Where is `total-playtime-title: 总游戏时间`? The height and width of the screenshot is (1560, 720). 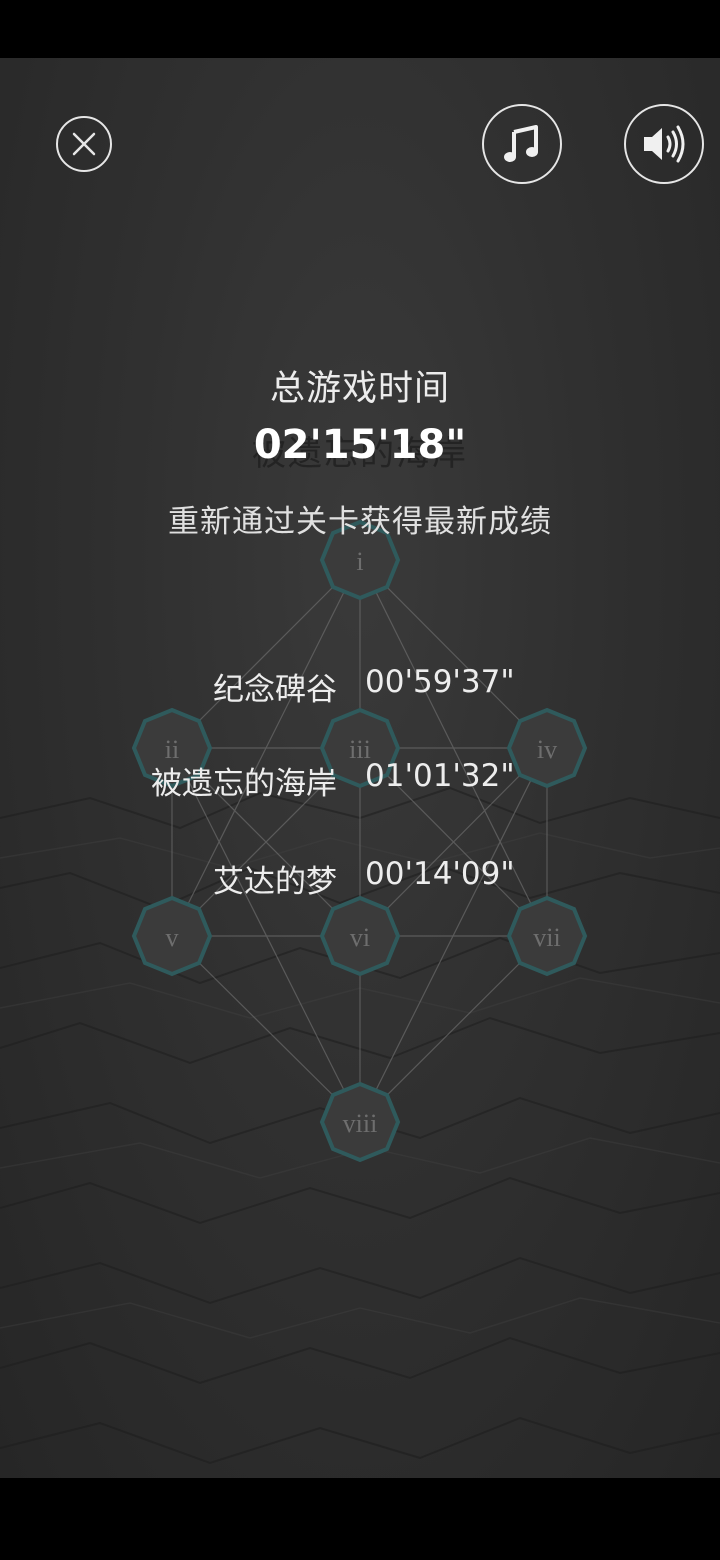
total-playtime-title: 总游戏时间 is located at coordinates (359, 389).